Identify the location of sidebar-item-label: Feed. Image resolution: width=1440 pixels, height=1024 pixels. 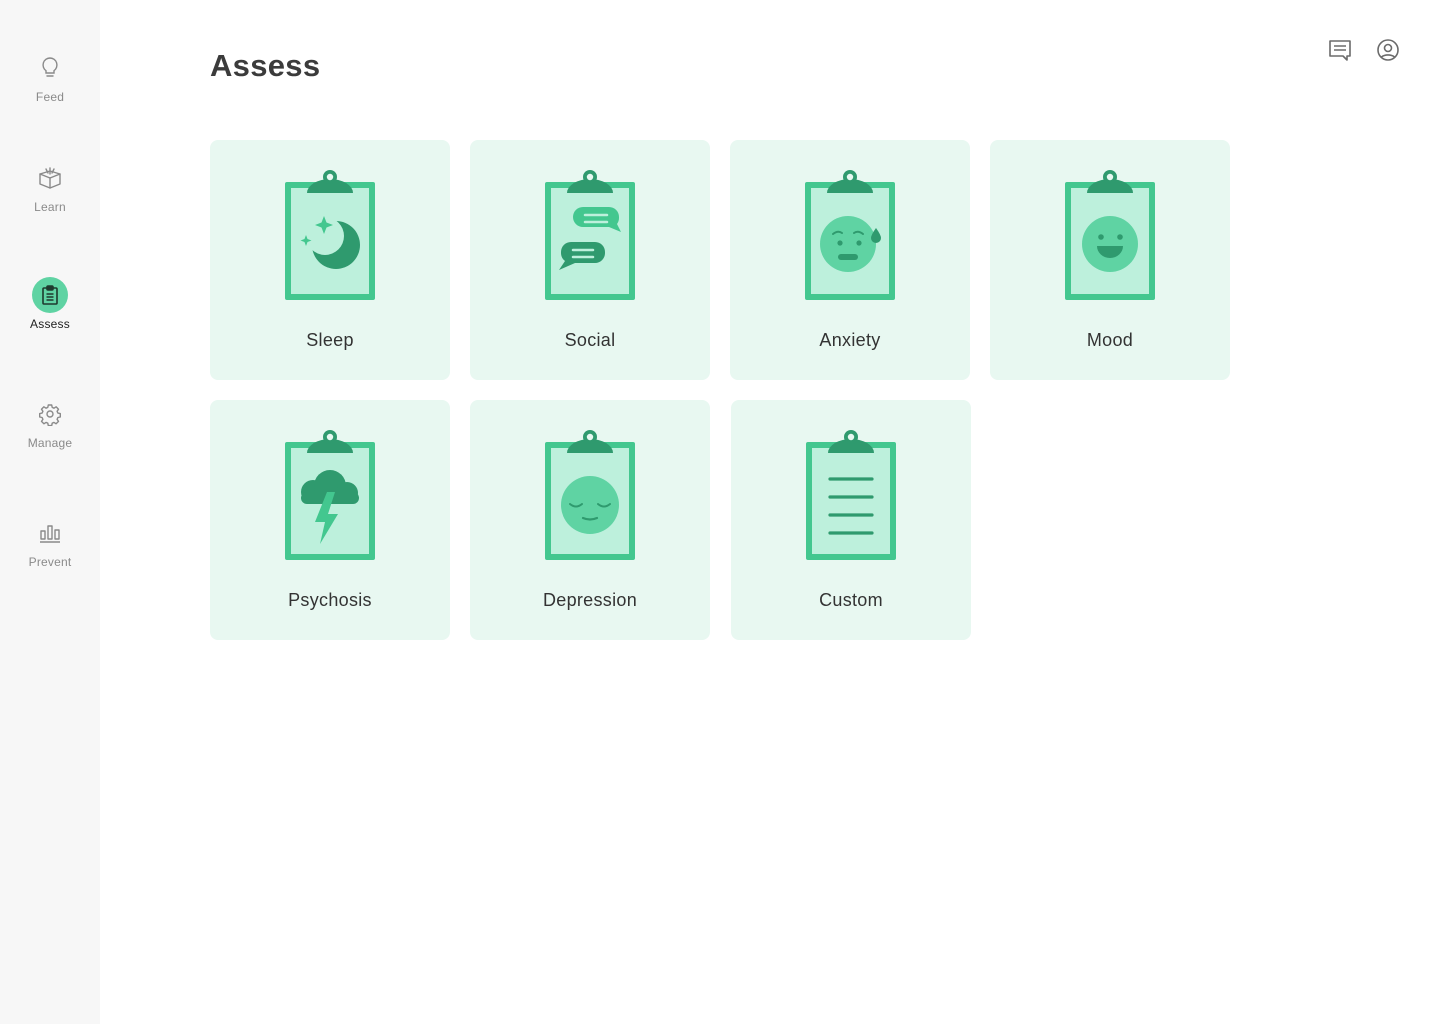
(50, 97).